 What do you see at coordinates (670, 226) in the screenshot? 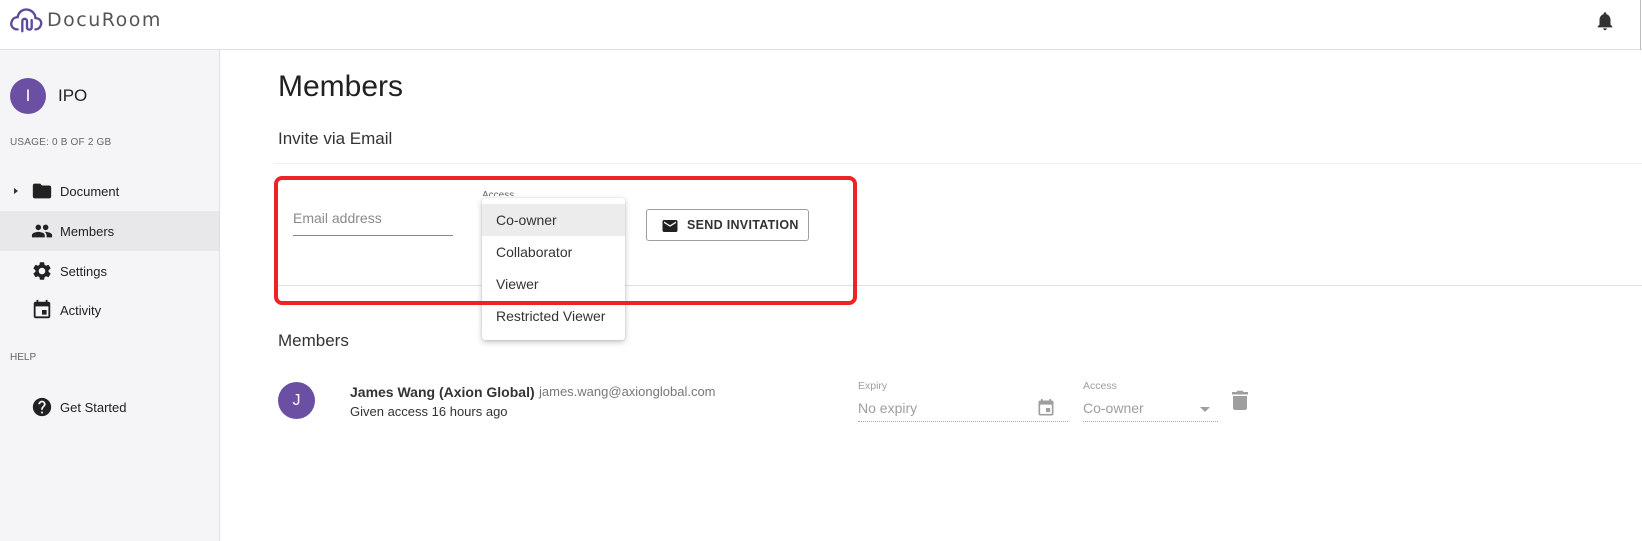
I see `mail-icon` at bounding box center [670, 226].